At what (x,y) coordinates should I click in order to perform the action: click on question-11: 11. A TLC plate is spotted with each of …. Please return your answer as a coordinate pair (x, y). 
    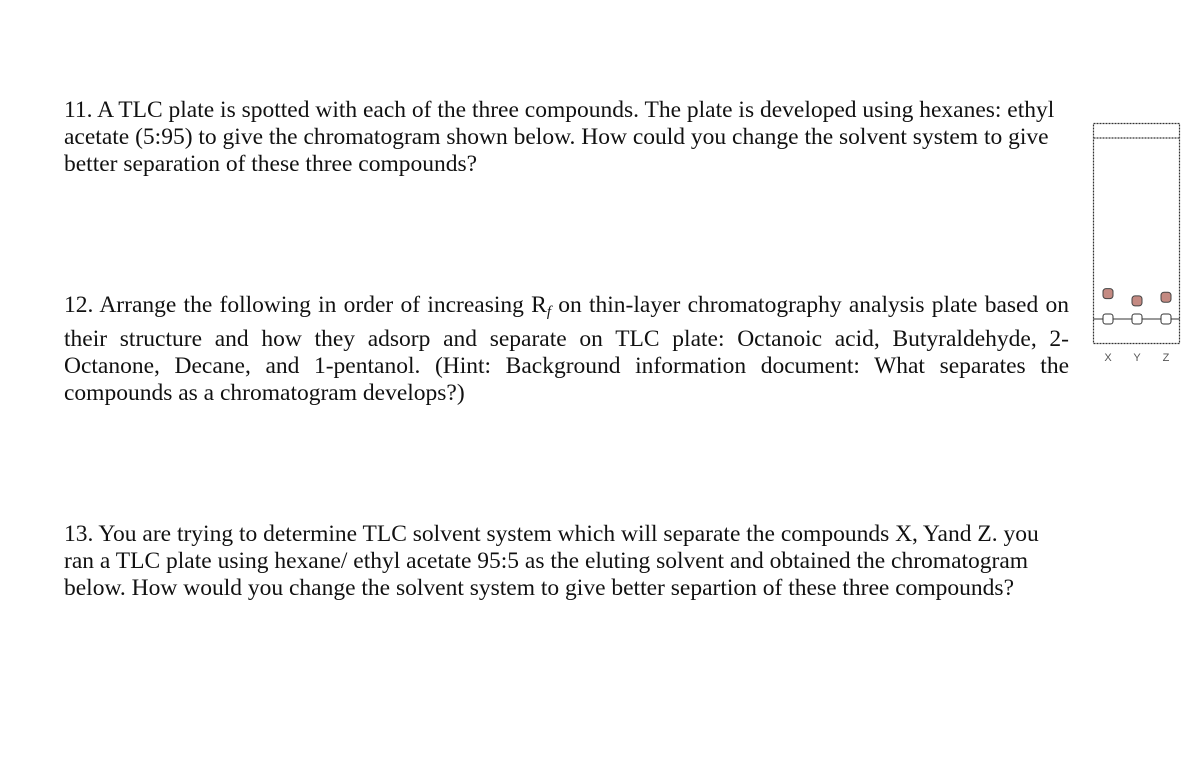
    Looking at the image, I should click on (564, 137).